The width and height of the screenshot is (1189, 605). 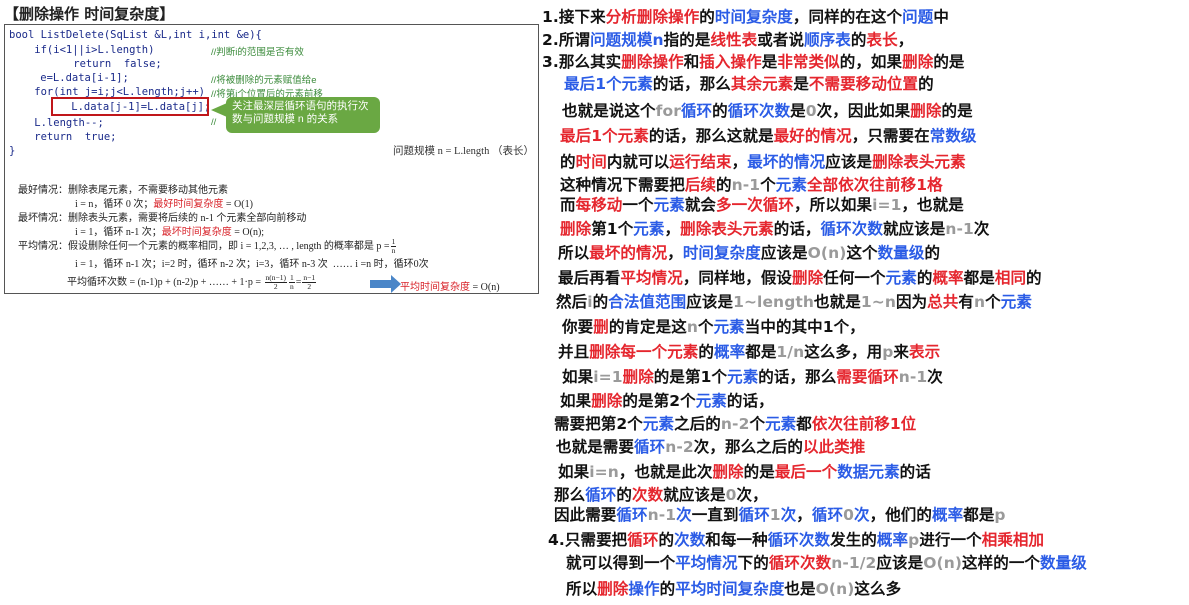 I want to click on note-segment: 删除操作, so click(x=652, y=62).